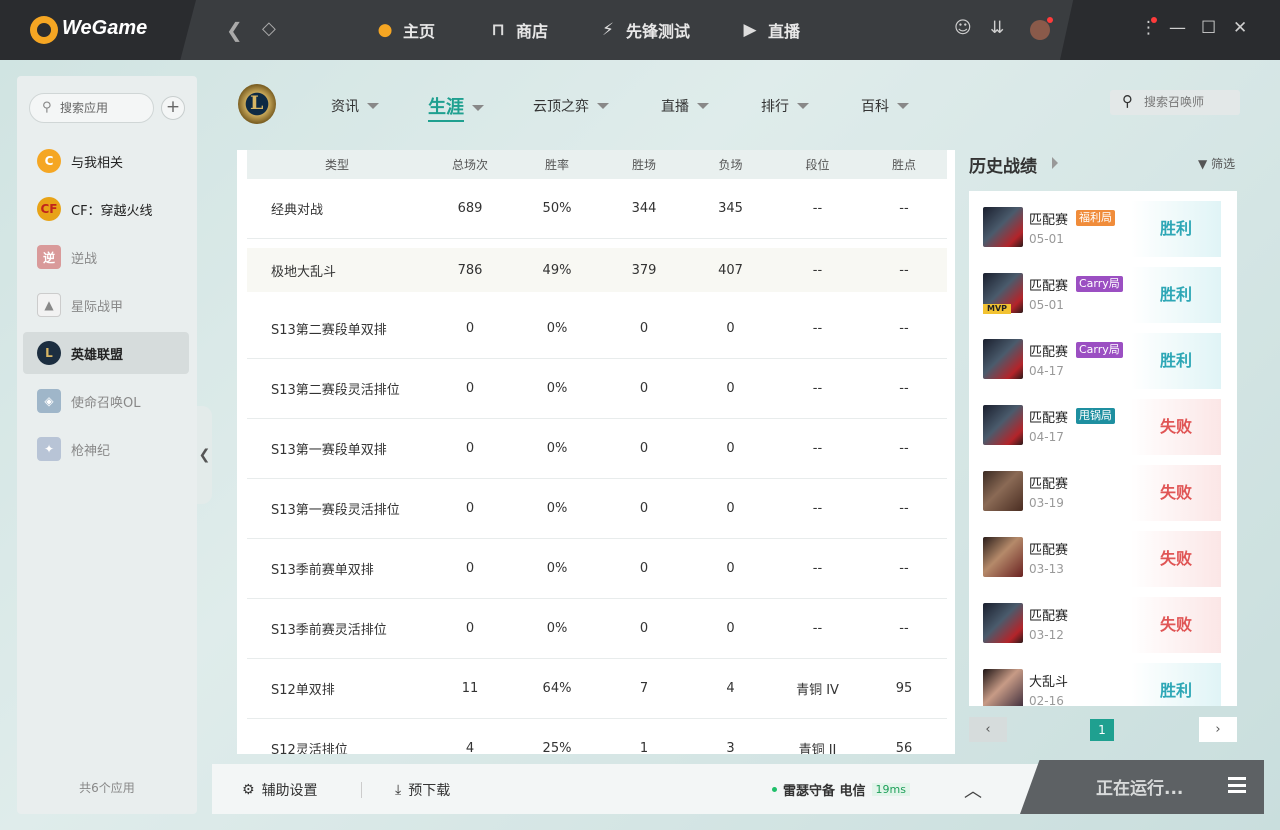 The image size is (1280, 830). Describe the element at coordinates (1003, 164) in the screenshot. I see `history-title: 历史战绩` at that location.